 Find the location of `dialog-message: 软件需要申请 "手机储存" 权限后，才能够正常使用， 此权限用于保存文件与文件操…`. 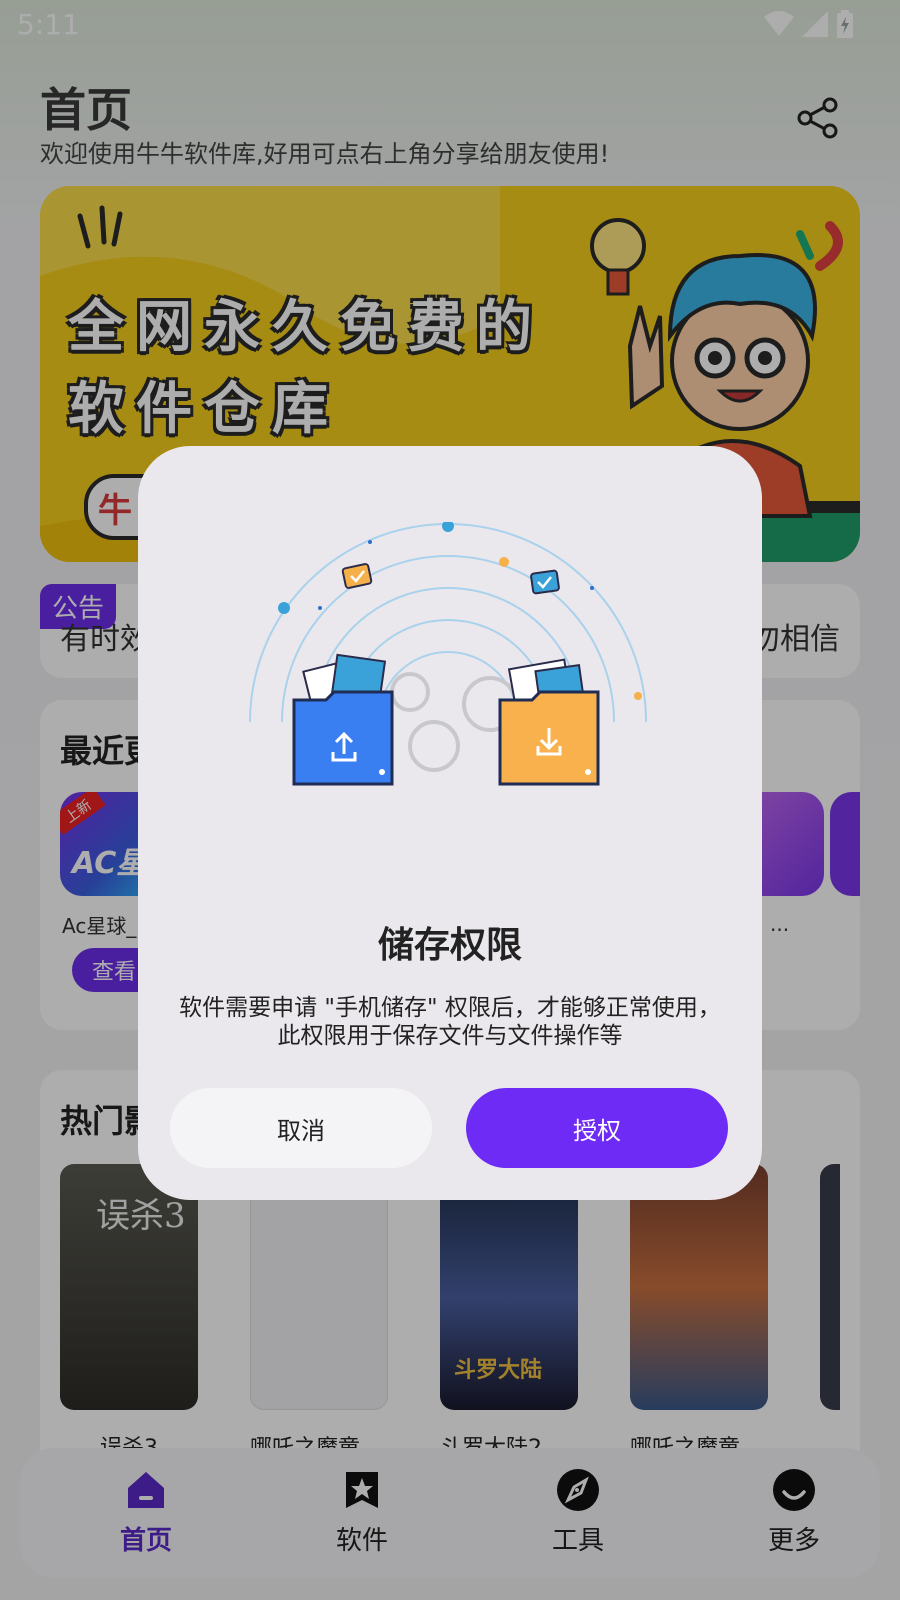

dialog-message: 软件需要申请 "手机储存" 权限后，才能够正常使用， 此权限用于保存文件与文件操… is located at coordinates (450, 1022).